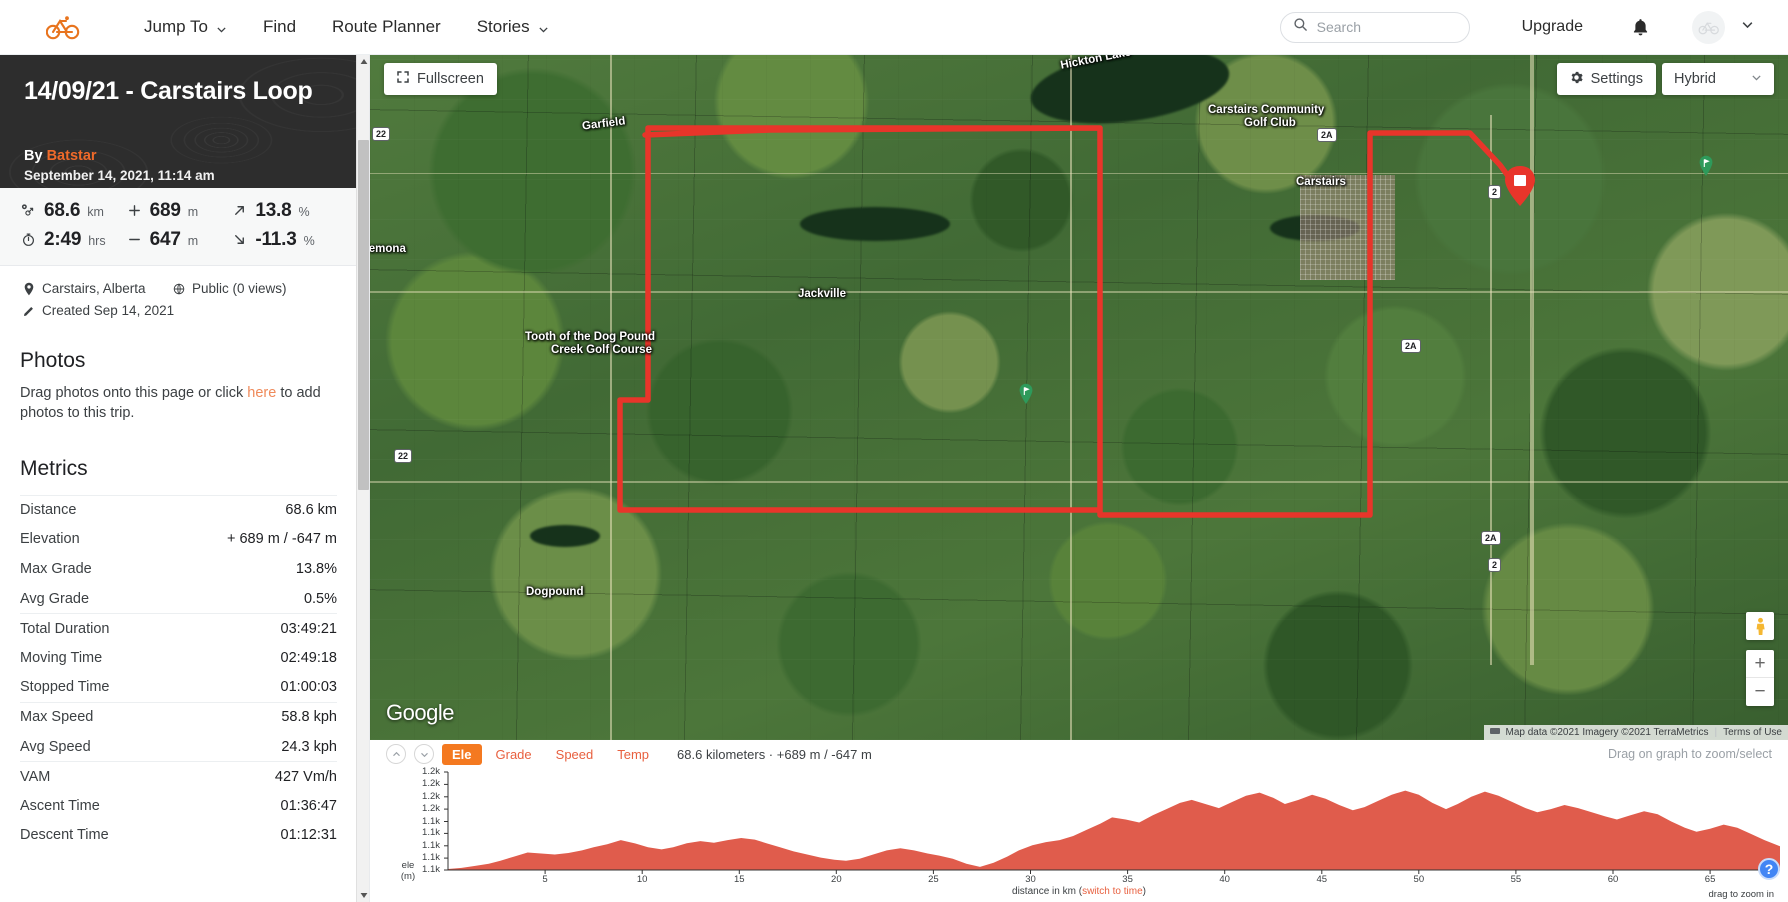  I want to click on stat-max-grade: 13.8 %, so click(284, 211).